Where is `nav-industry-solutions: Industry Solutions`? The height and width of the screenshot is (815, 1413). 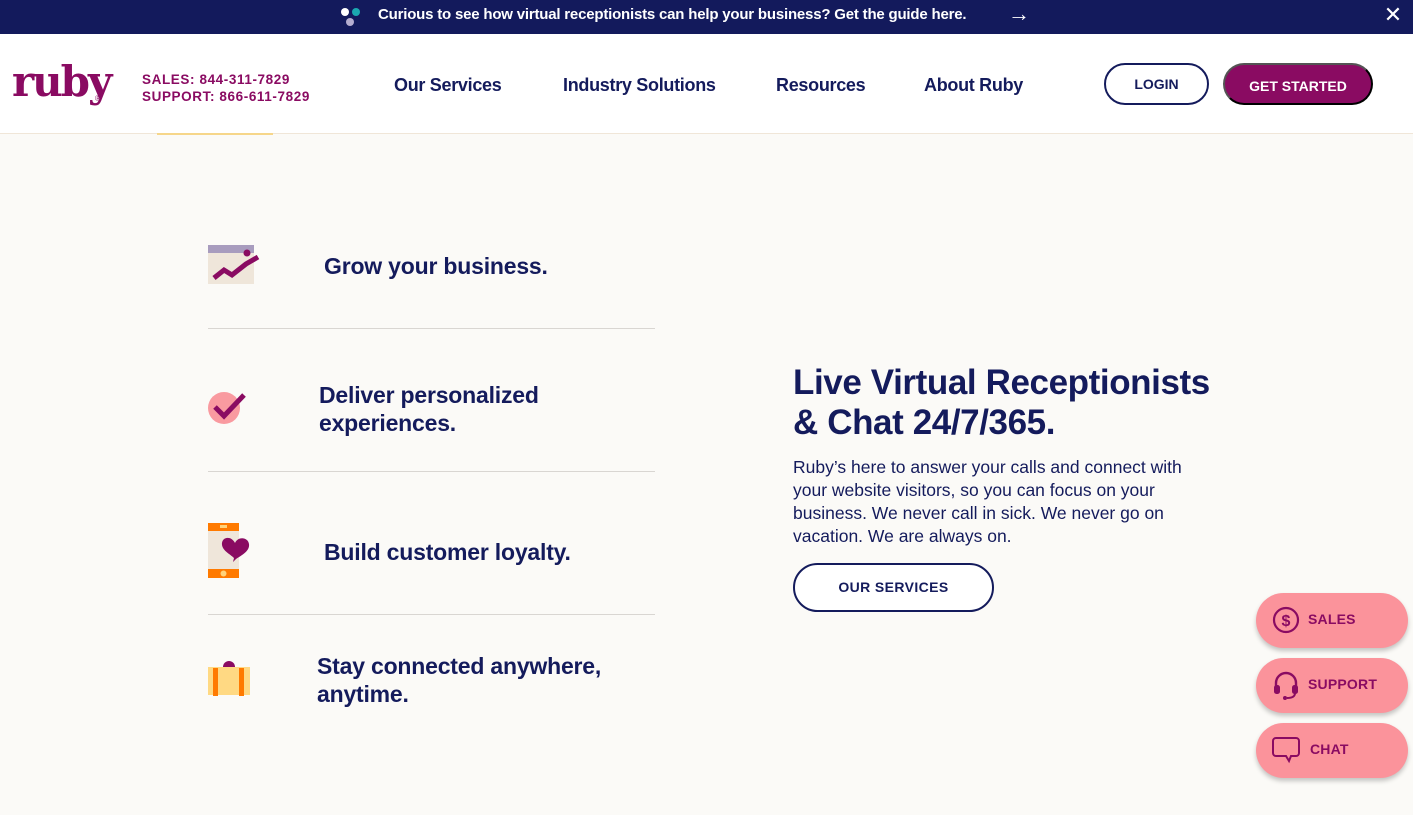
nav-industry-solutions: Industry Solutions is located at coordinates (639, 85).